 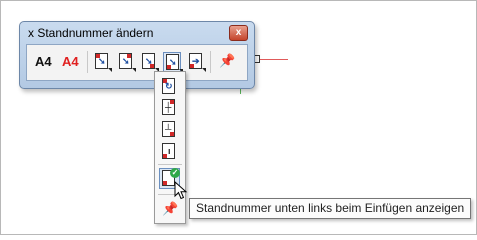 I want to click on pin-button: 📌, so click(x=227, y=61).